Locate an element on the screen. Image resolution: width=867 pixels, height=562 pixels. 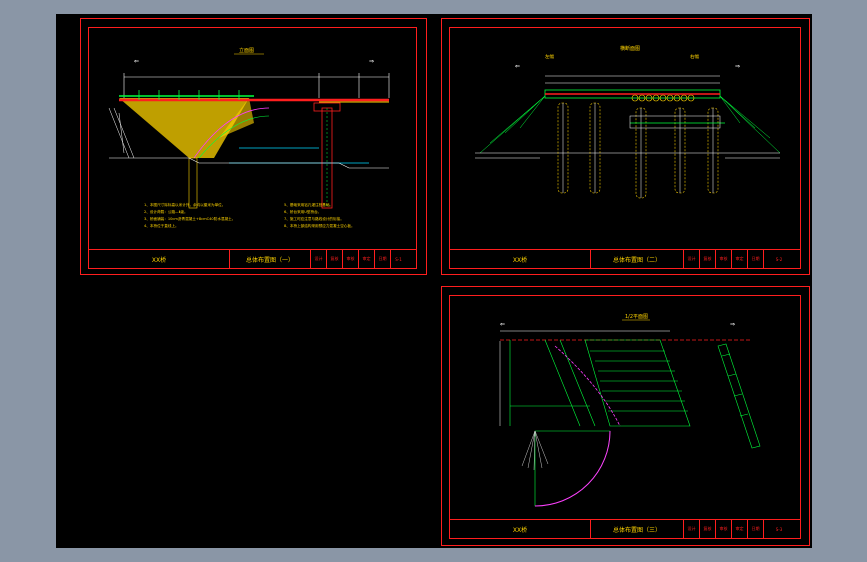
elevation-title: 立面图 is located at coordinates (246, 50).